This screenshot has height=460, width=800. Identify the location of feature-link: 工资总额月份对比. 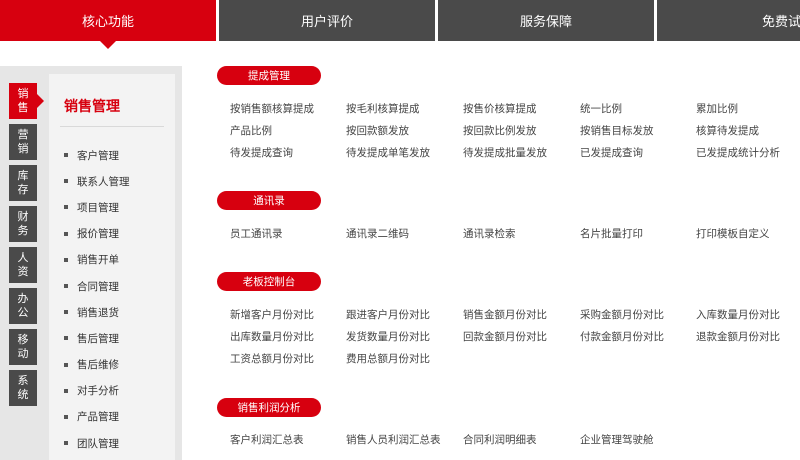
(272, 358).